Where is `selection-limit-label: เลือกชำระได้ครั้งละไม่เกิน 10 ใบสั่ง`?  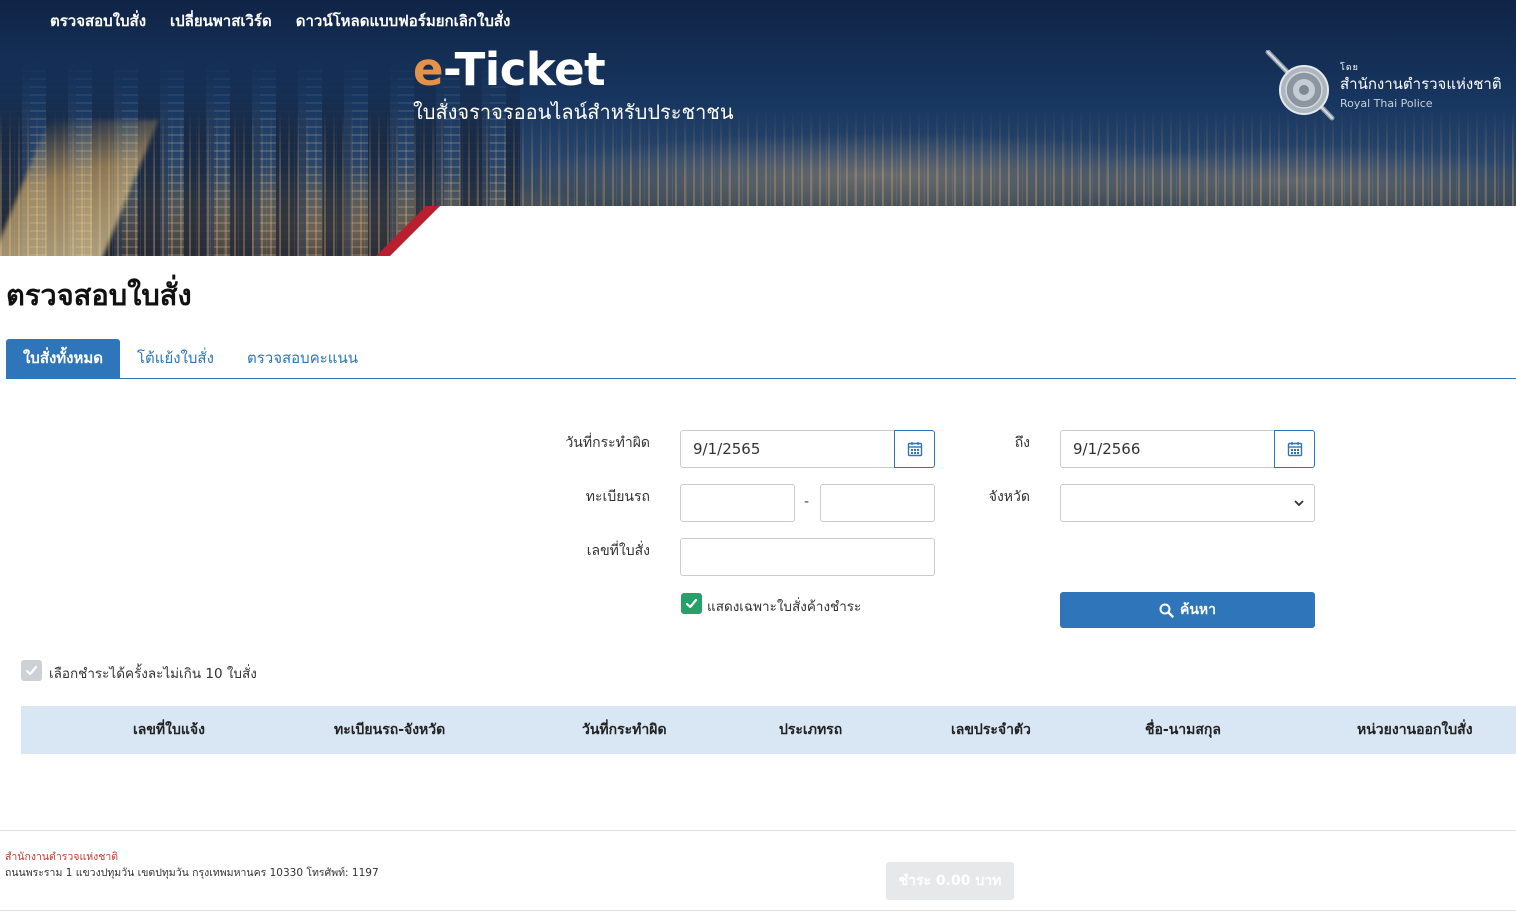
selection-limit-label: เลือกชำระได้ครั้งละไม่เกิน 10 ใบสั่ง is located at coordinates (153, 674).